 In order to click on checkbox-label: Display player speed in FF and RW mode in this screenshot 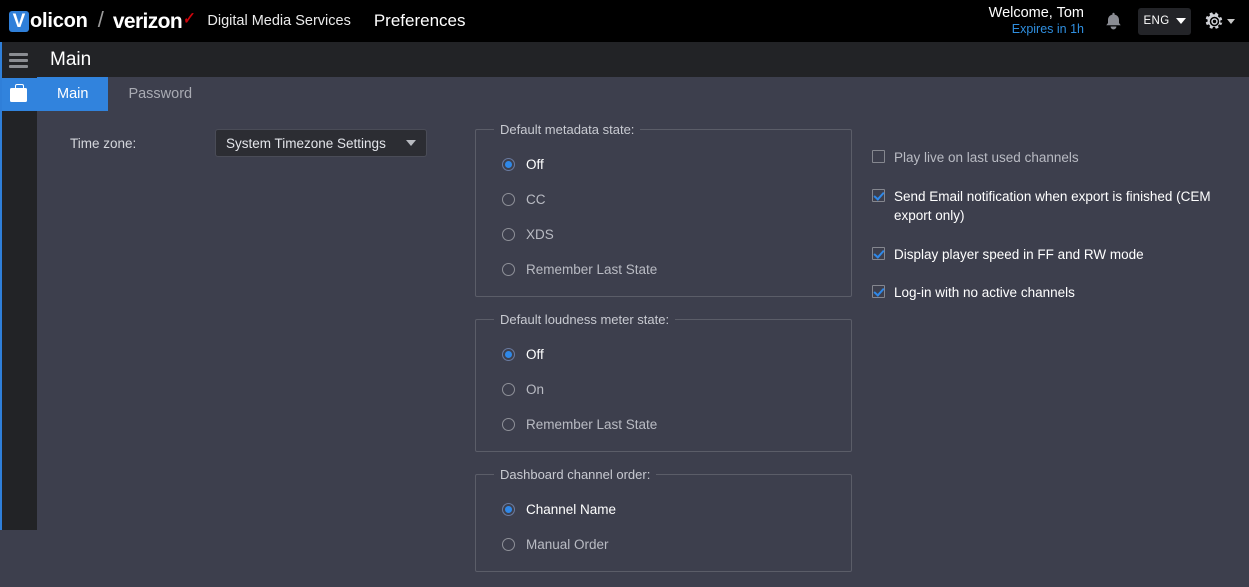, I will do `click(1019, 254)`.